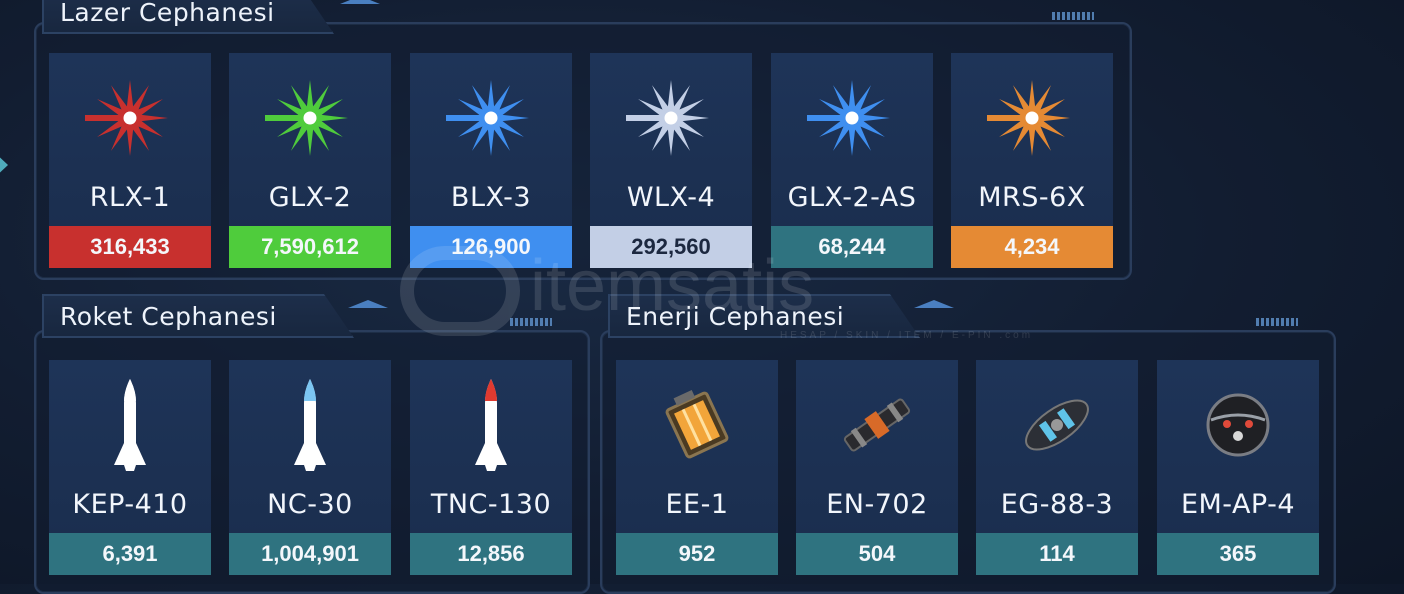 The image size is (1404, 594). I want to click on ammo-card-tnc-130: TNC-130 12,856, so click(491, 467).